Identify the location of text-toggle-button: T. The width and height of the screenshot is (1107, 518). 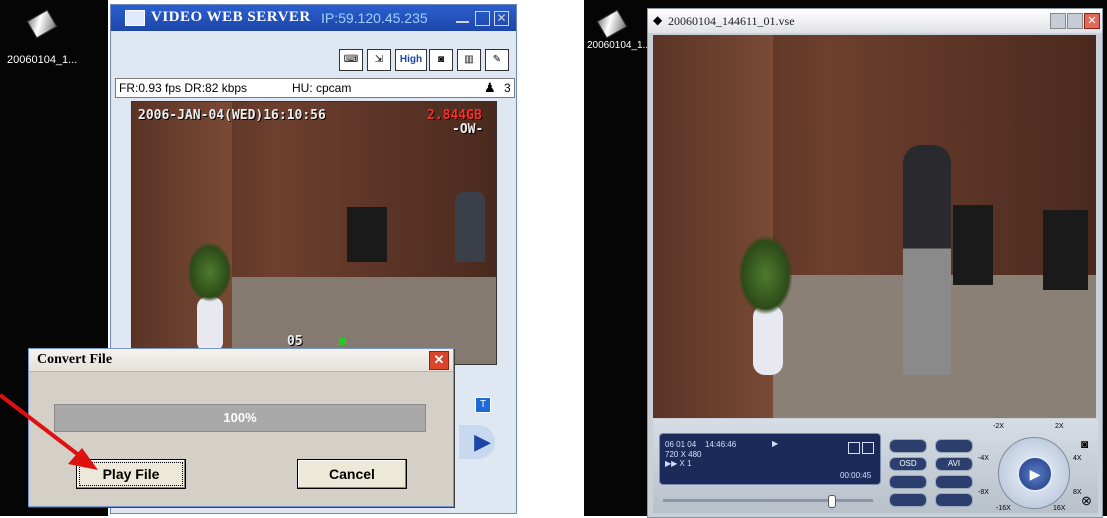
(483, 405).